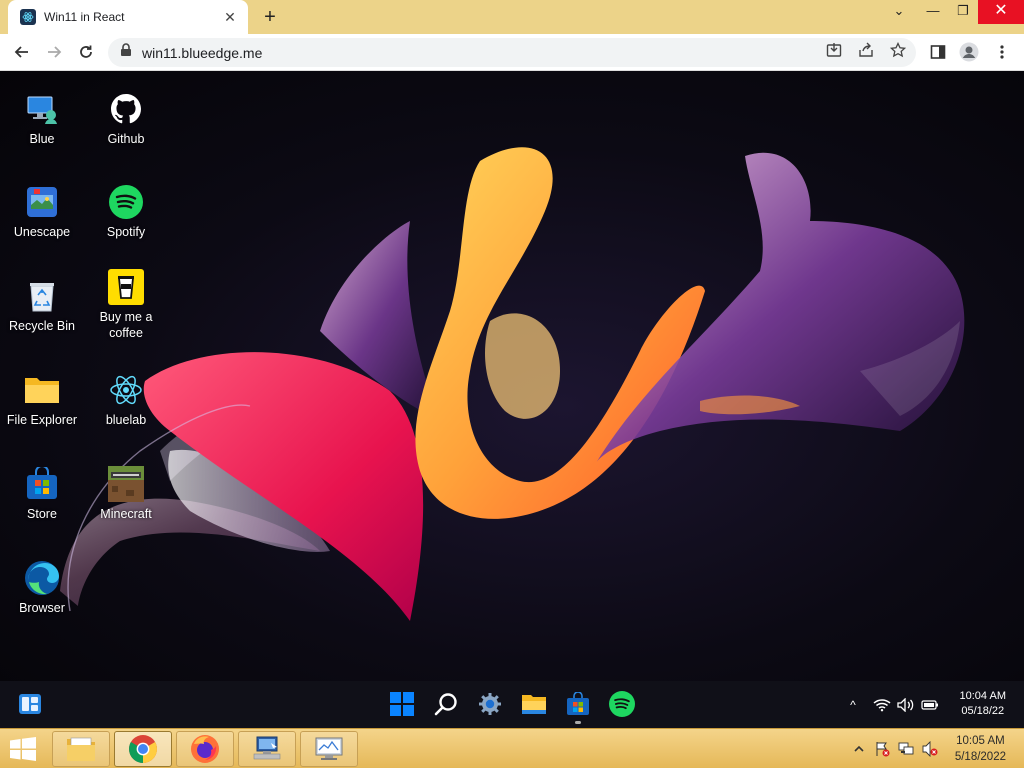 This screenshot has height=768, width=1024. What do you see at coordinates (270, 17) in the screenshot?
I see `new-tab-button: +` at bounding box center [270, 17].